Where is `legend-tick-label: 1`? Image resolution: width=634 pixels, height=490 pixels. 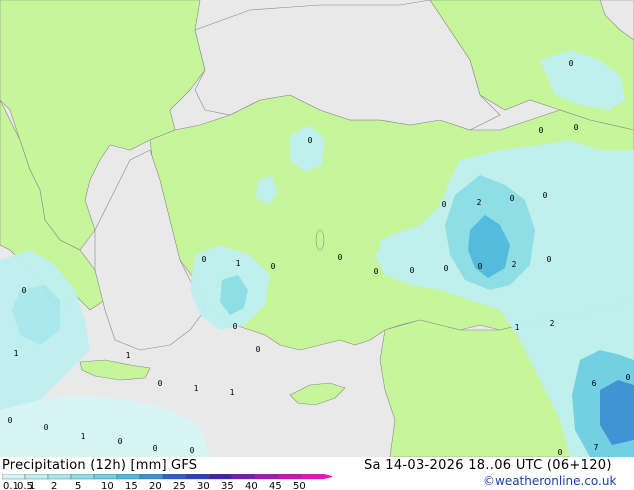
legend-tick-label: 1 is located at coordinates (32, 485).